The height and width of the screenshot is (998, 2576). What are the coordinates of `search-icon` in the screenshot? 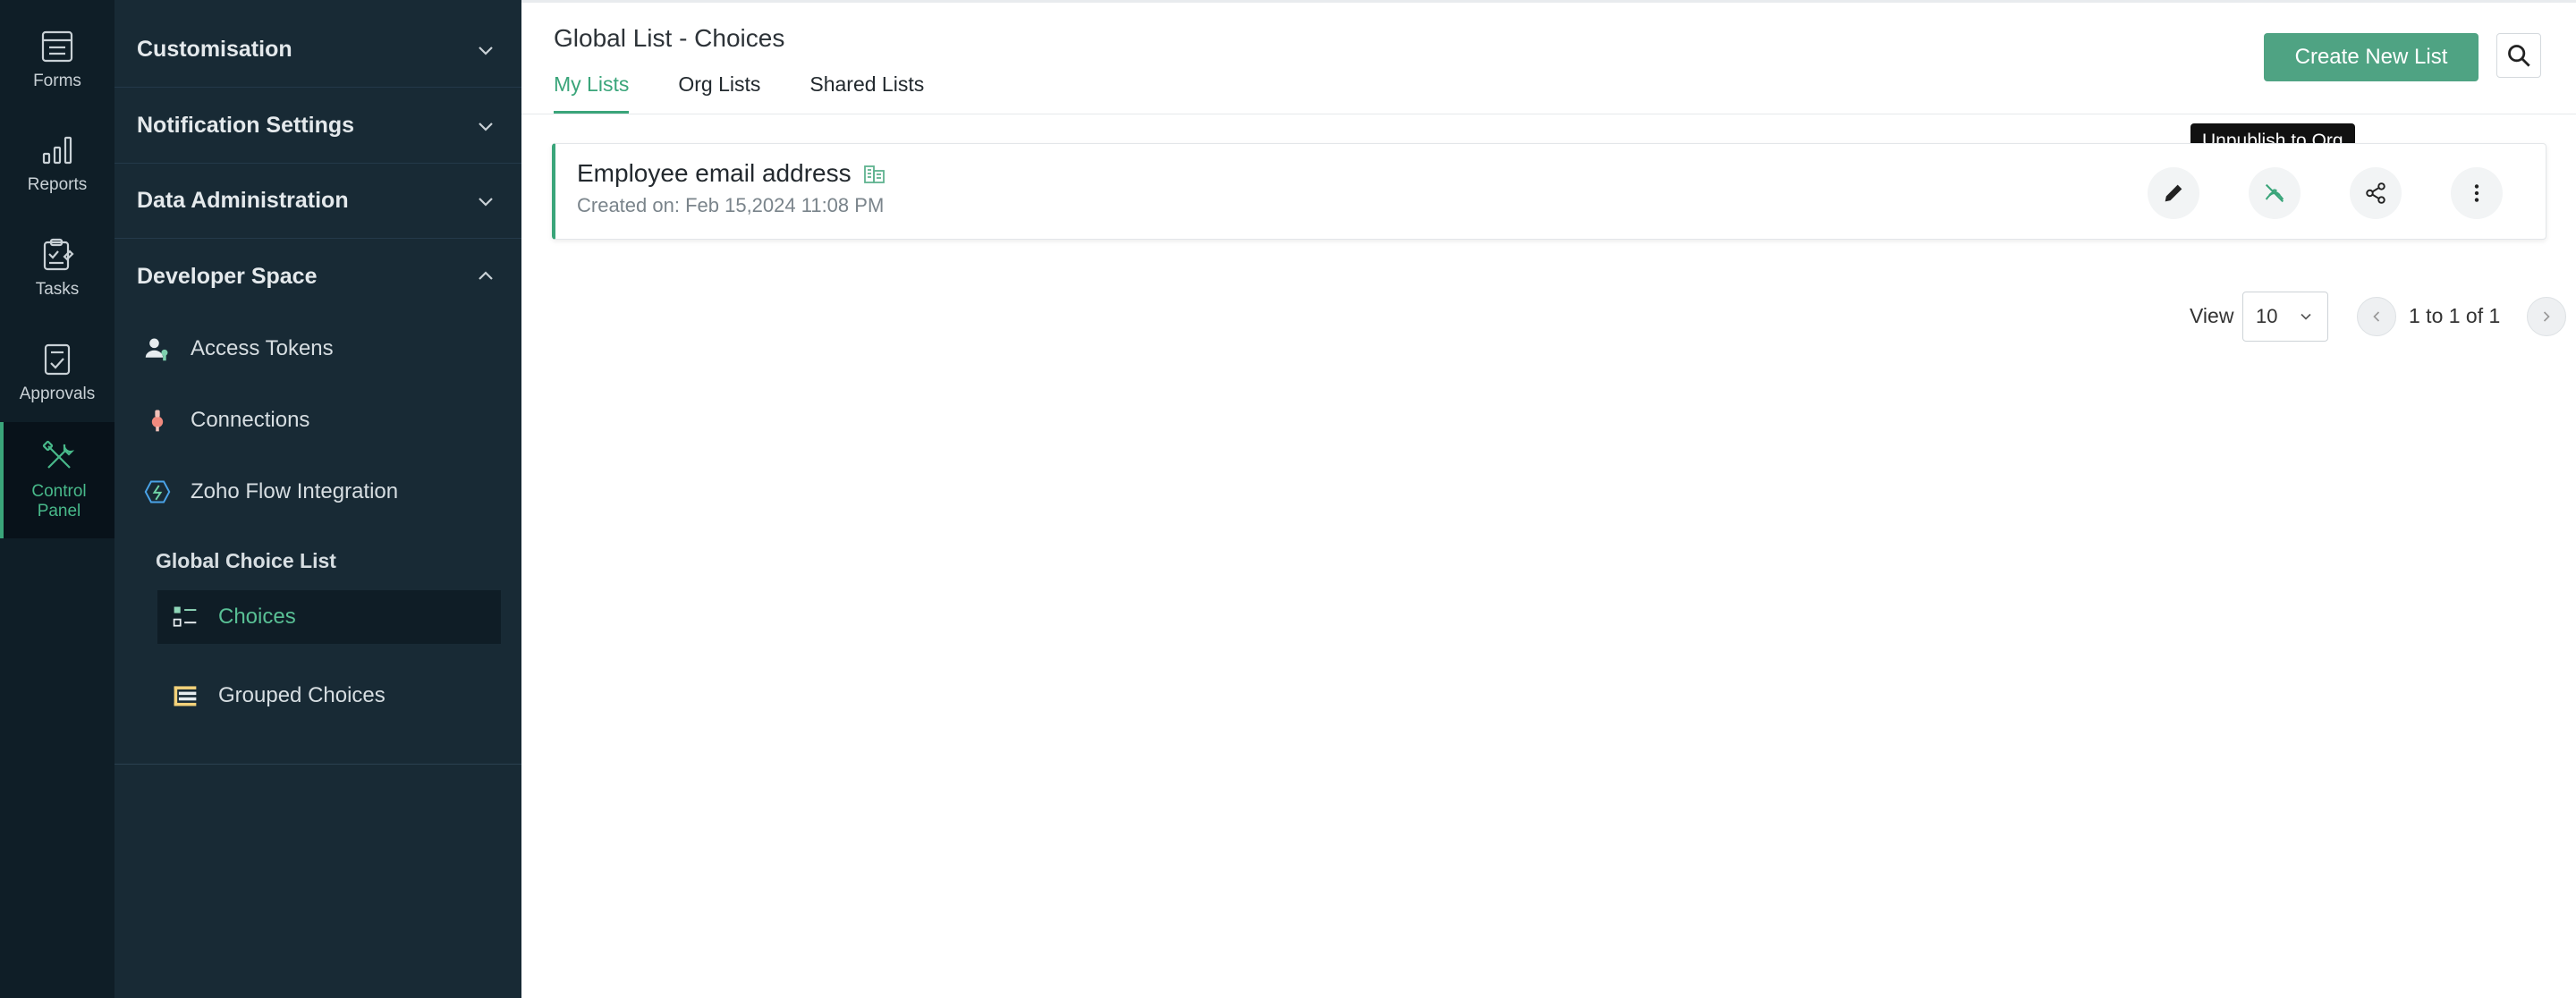 It's located at (2519, 56).